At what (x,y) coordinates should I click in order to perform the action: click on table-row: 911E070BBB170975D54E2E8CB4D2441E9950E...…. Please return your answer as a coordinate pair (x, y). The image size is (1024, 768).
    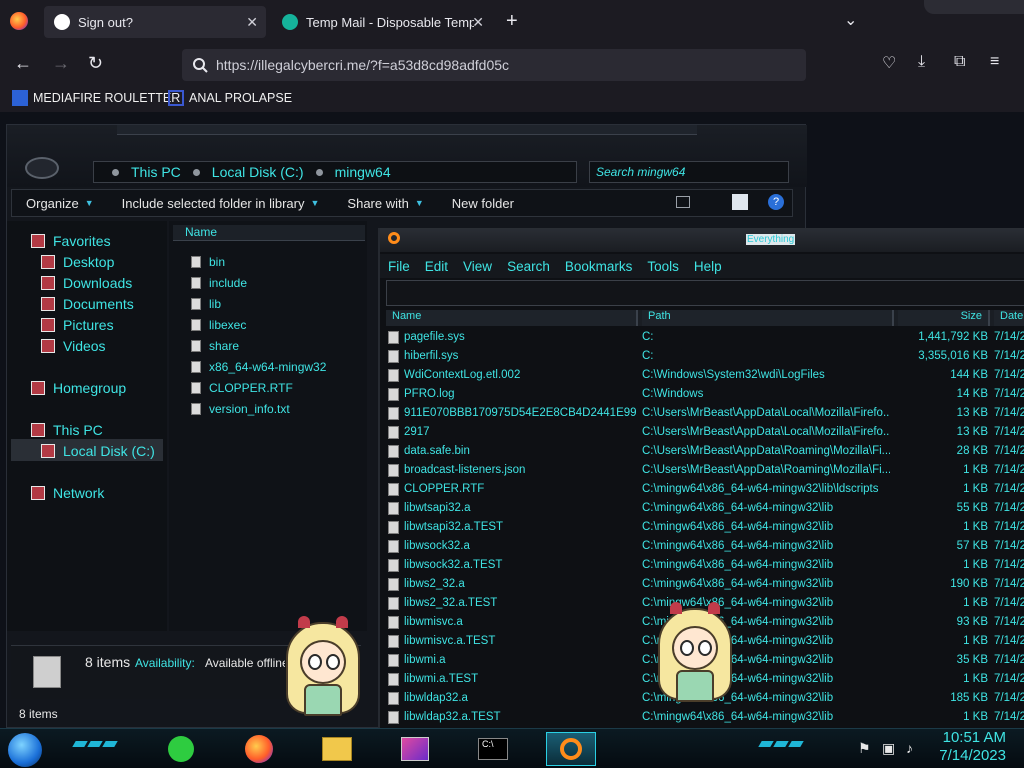
    Looking at the image, I should click on (705, 413).